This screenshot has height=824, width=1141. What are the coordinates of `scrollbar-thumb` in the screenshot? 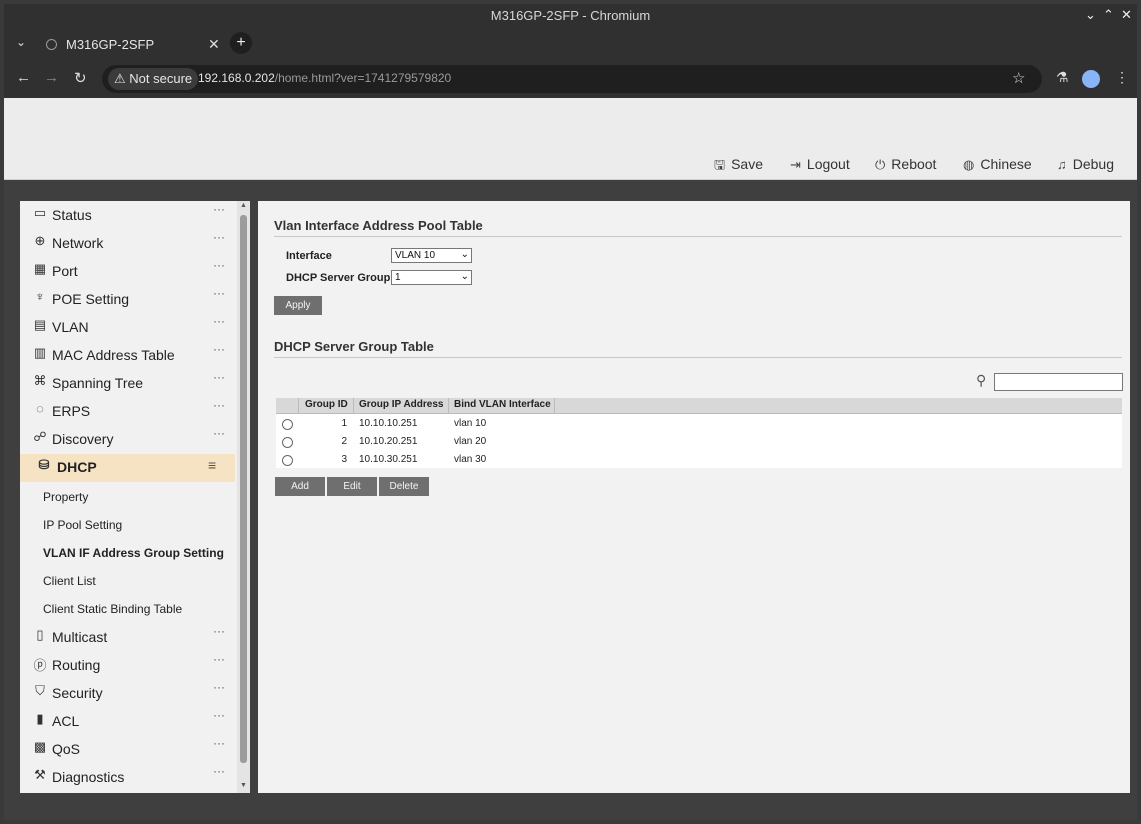 It's located at (243, 489).